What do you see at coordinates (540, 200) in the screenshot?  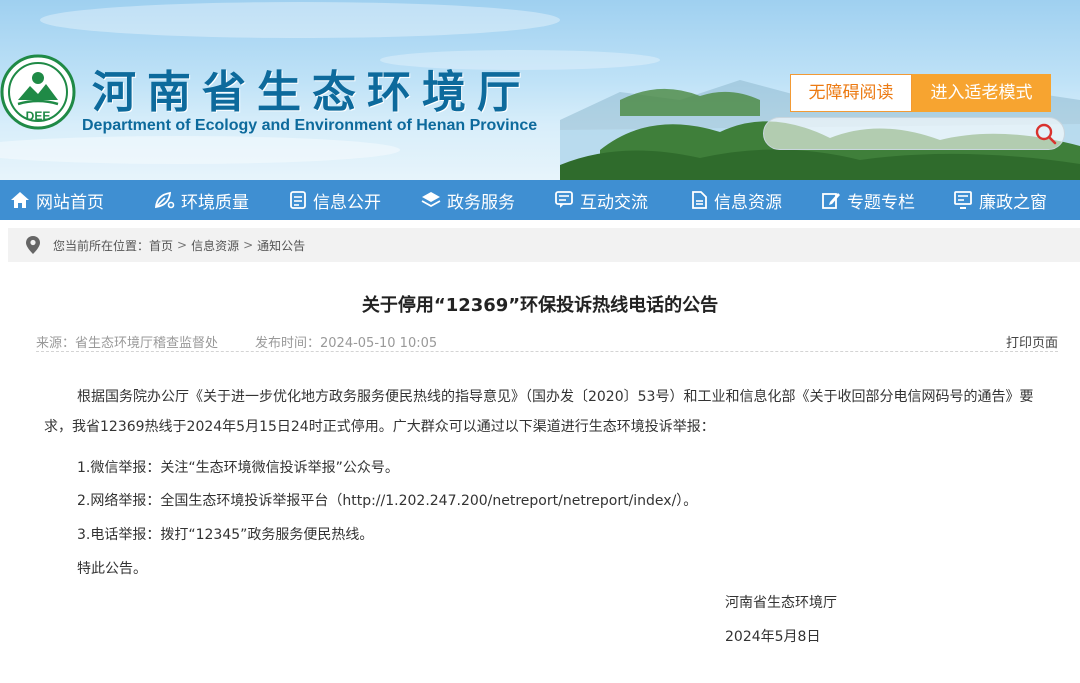 I see `main-nav: 网站首页 环境质量 信息公开 政务服务 互动交流 信息资源 专题专栏 廉政之窗` at bounding box center [540, 200].